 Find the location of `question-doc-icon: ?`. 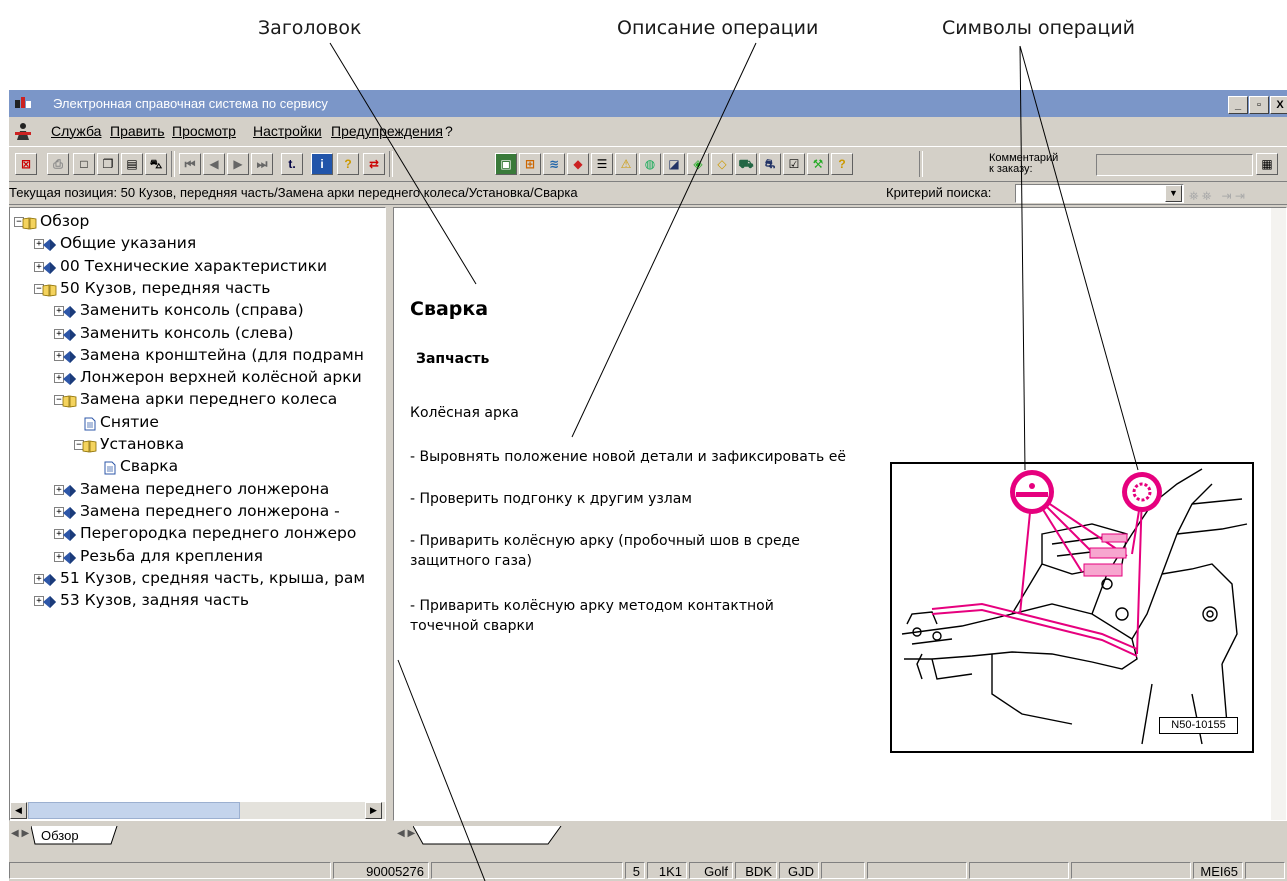

question-doc-icon: ? is located at coordinates (842, 164).